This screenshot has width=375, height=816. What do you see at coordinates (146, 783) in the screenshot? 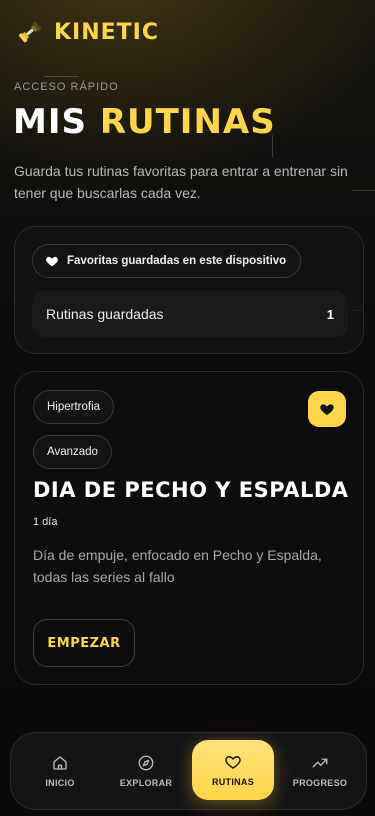
I see `nav-label-explorar: EXPLORAR` at bounding box center [146, 783].